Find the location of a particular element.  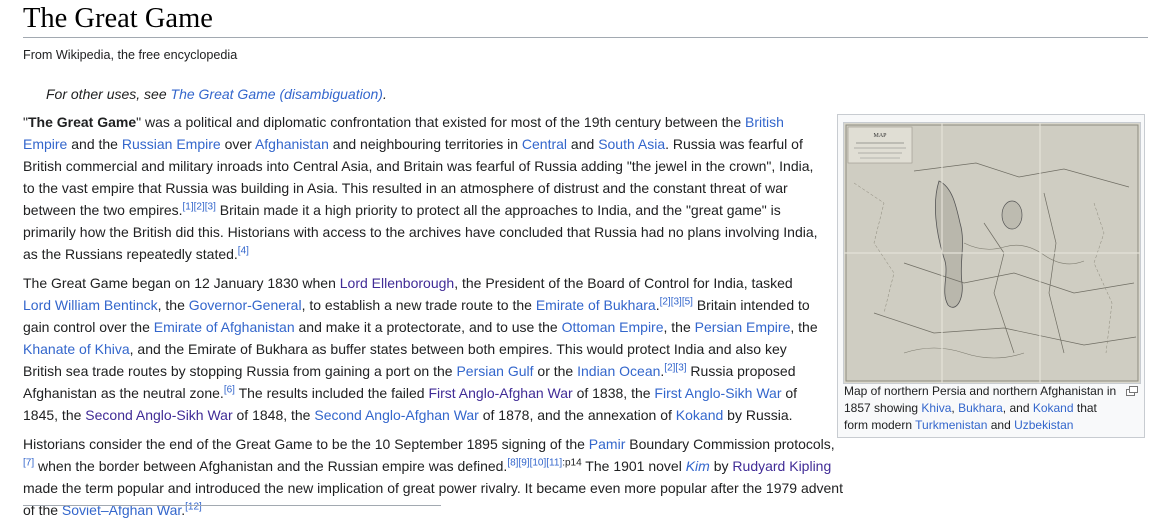

hatnote-prefix: For other uses, see is located at coordinates (108, 94).